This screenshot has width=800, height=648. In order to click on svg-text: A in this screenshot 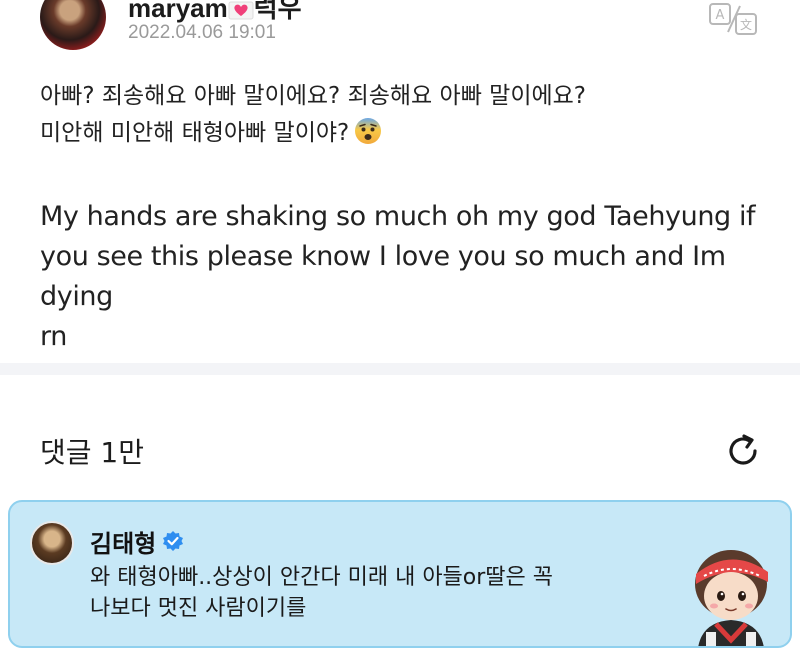, I will do `click(720, 15)`.